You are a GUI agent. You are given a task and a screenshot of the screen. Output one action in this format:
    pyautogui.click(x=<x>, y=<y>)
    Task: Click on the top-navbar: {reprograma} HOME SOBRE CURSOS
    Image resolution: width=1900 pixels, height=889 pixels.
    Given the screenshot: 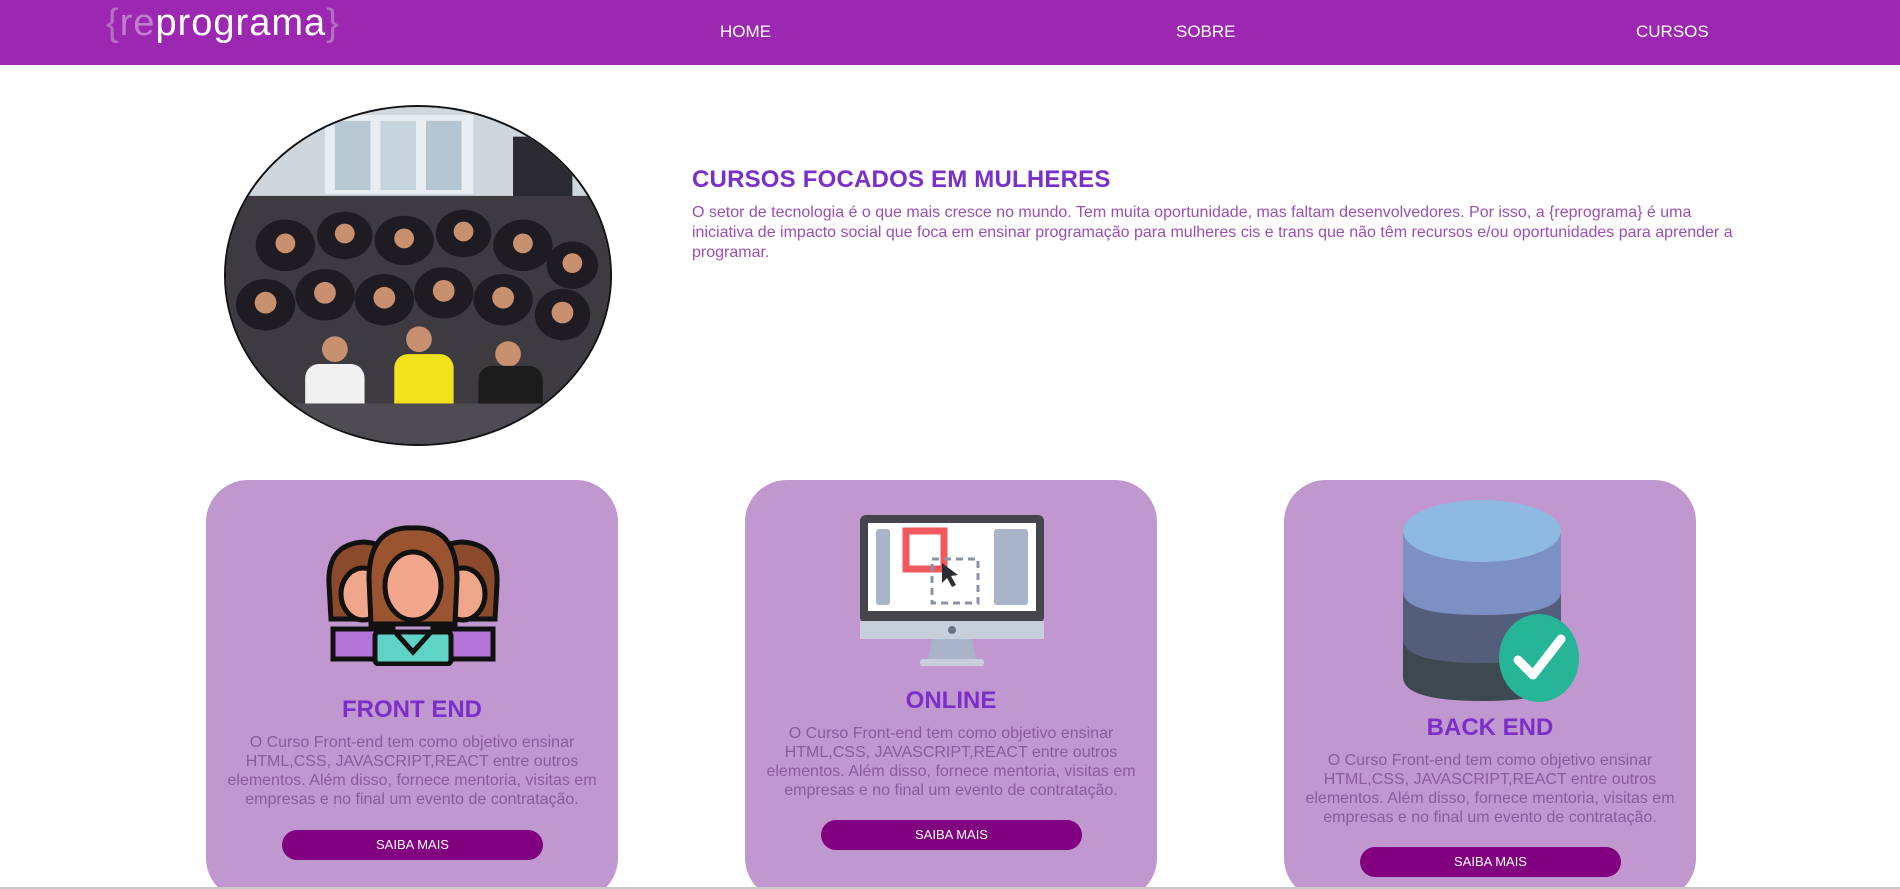 What is the action you would take?
    pyautogui.click(x=950, y=32)
    